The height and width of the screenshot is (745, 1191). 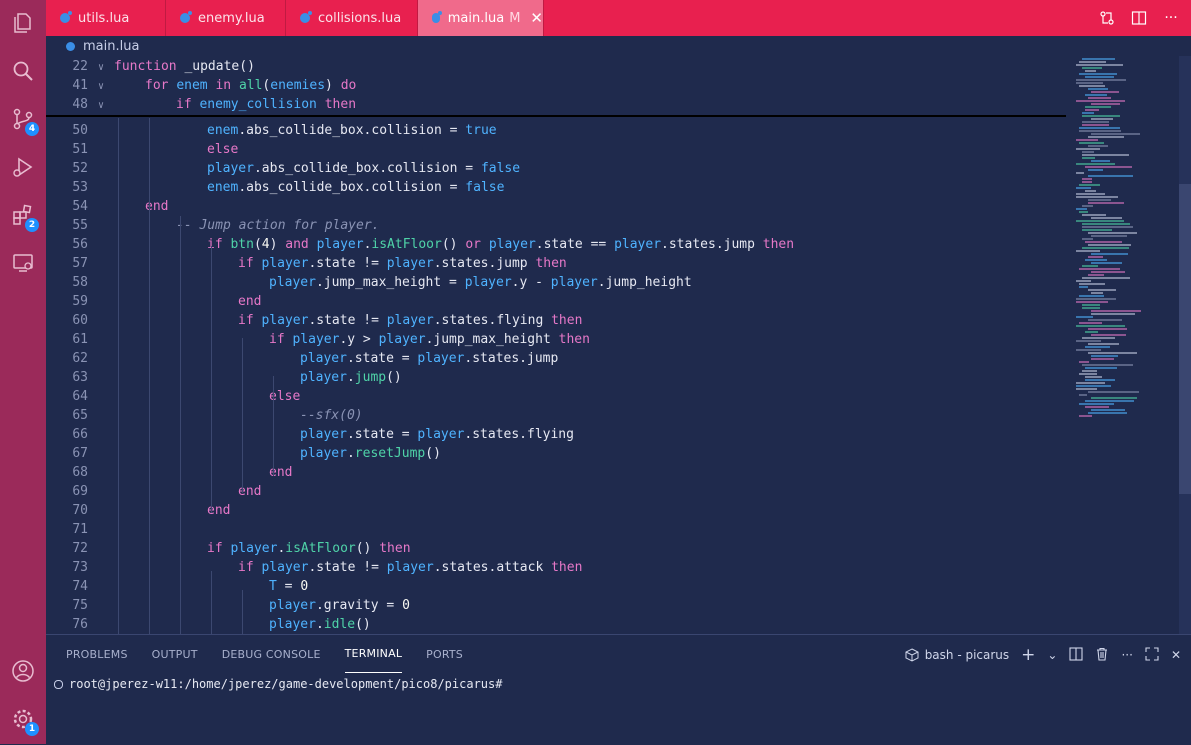 What do you see at coordinates (556, 472) in the screenshot?
I see `code-line: 68 end` at bounding box center [556, 472].